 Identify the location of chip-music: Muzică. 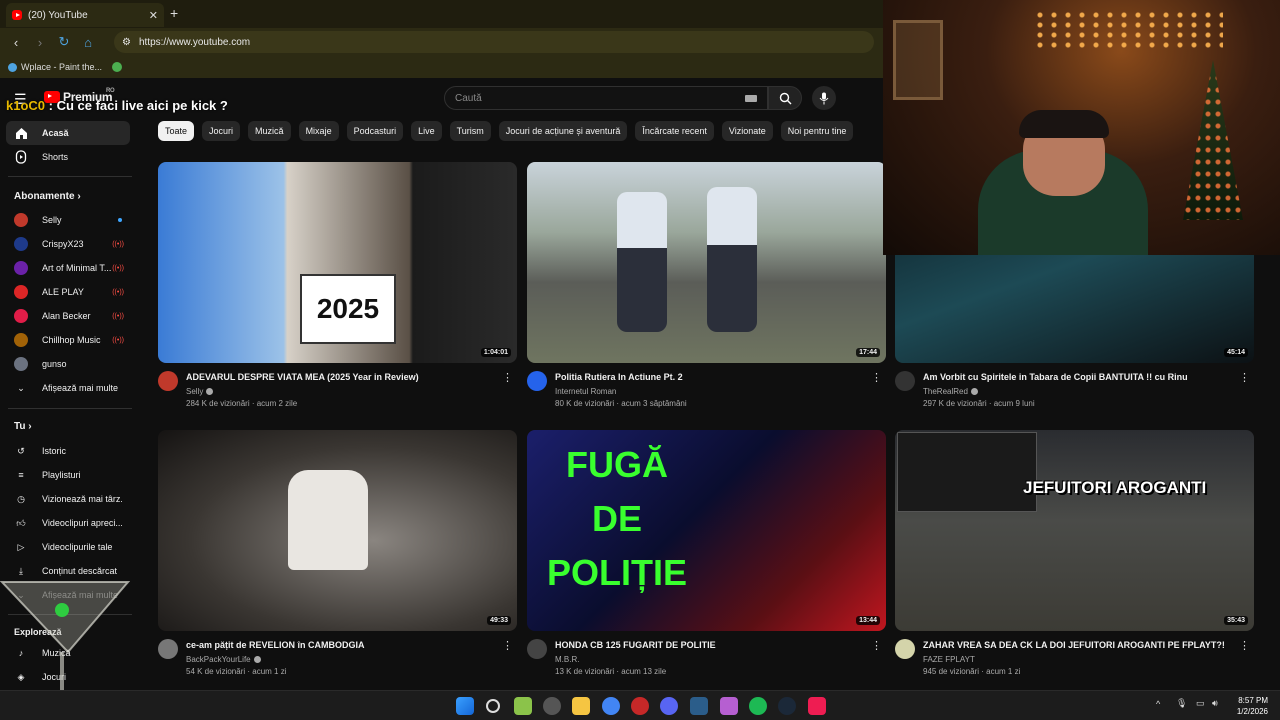
(269, 131).